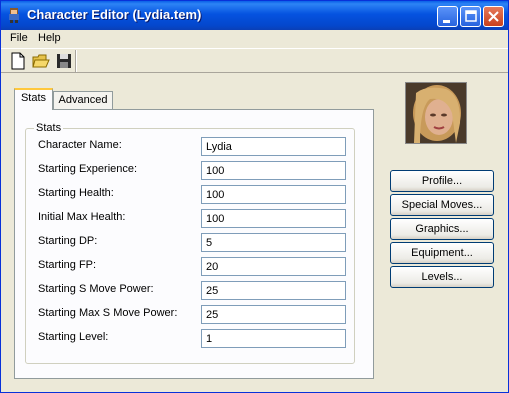  I want to click on toolbar-separator, so click(76, 61).